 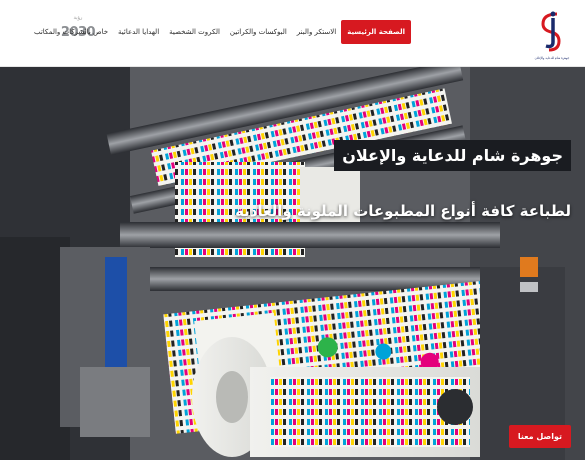 What do you see at coordinates (376, 32) in the screenshot?
I see `nav-item-home: الصفحة الرئيسية` at bounding box center [376, 32].